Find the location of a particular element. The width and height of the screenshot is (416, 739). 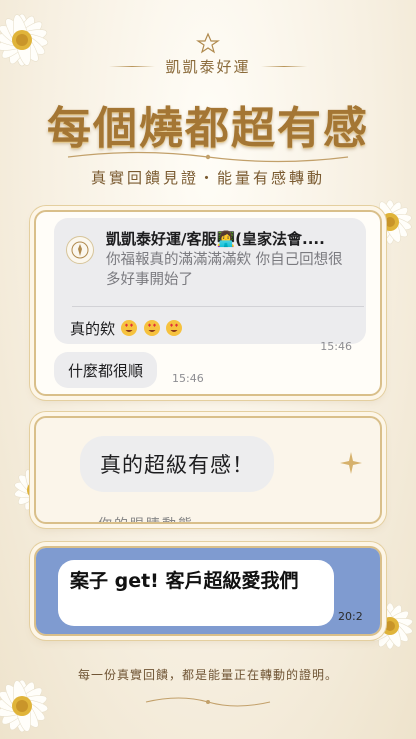

brand-logo-icon is located at coordinates (80, 250).